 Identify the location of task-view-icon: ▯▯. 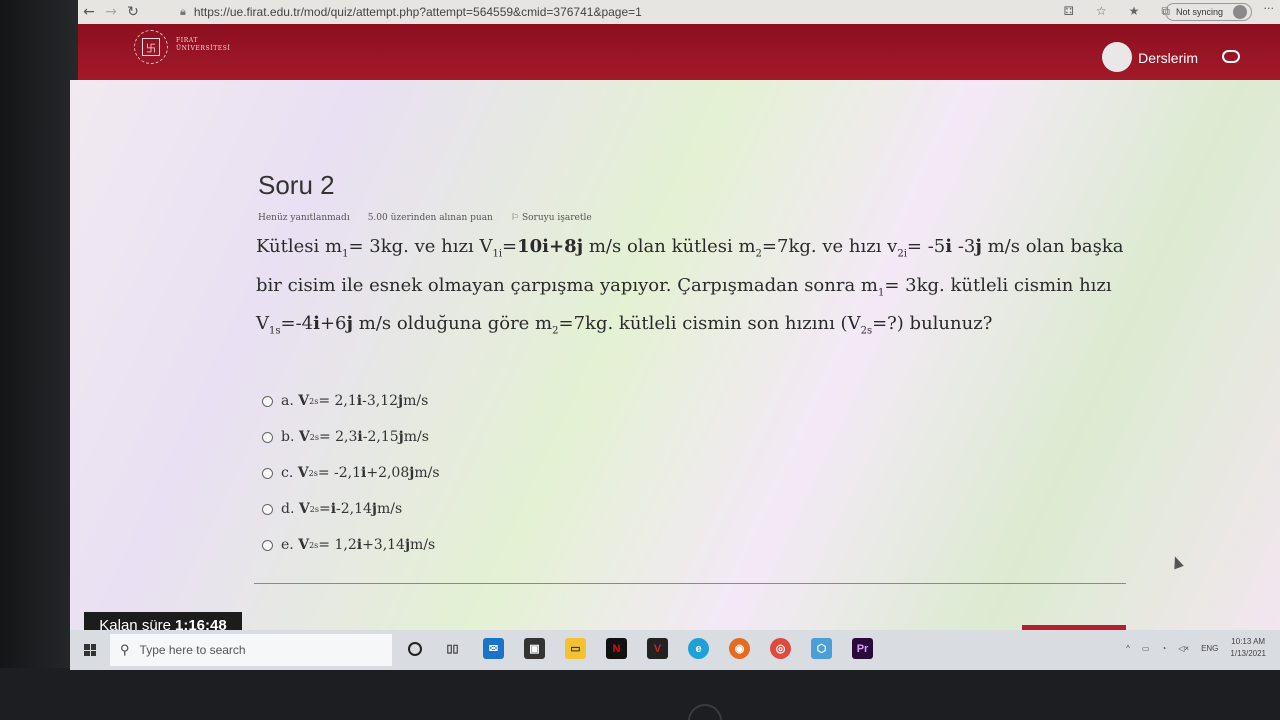
(452, 648).